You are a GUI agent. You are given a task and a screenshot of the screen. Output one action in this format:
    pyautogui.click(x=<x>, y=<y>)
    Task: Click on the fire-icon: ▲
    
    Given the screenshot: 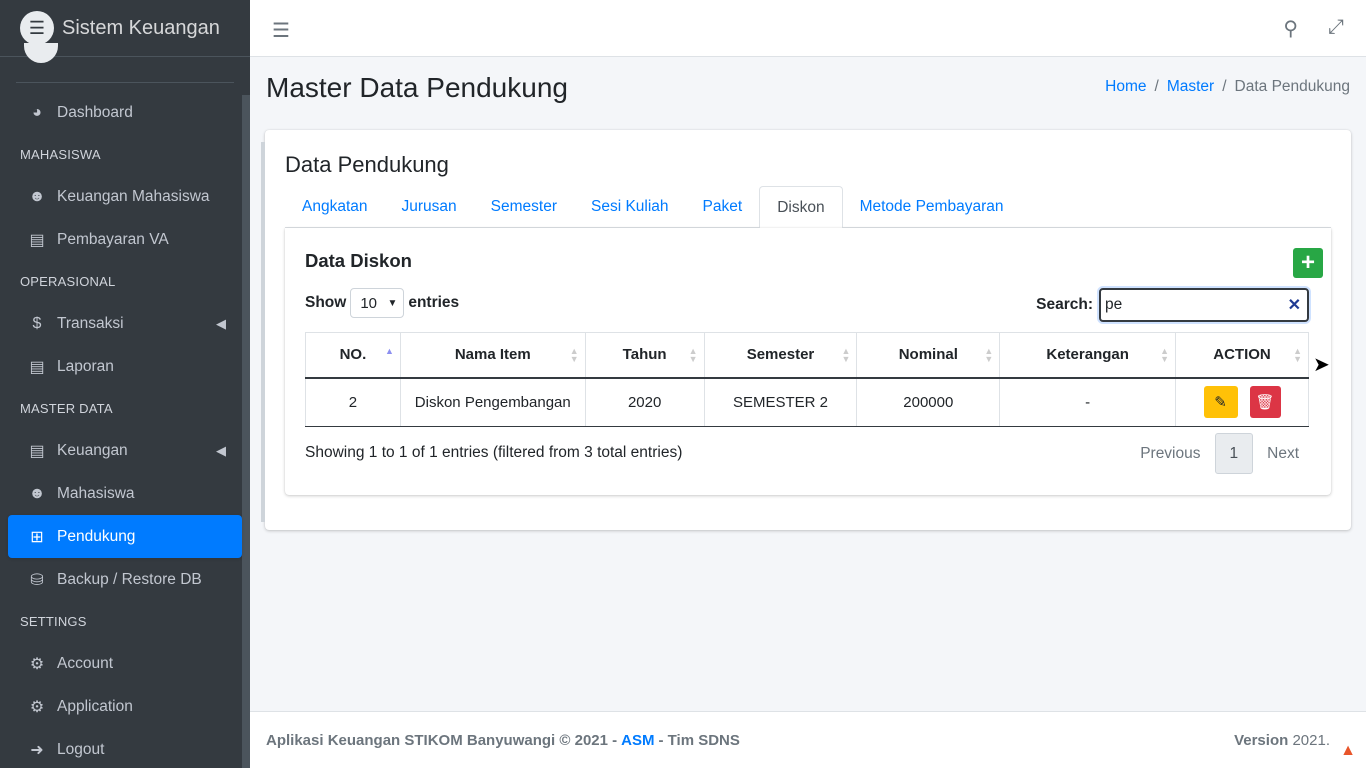 What is the action you would take?
    pyautogui.click(x=1348, y=750)
    